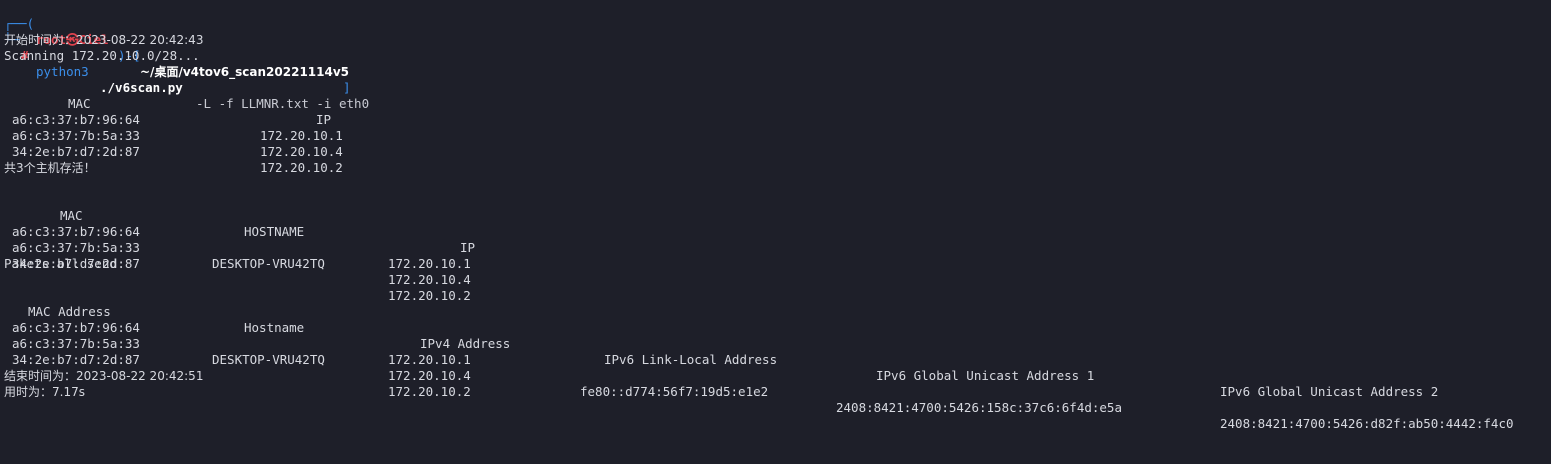 The height and width of the screenshot is (464, 1551). What do you see at coordinates (171, 135) in the screenshot?
I see `table-row: a6:c3:37:7b:5a:33 172.20.10.4` at bounding box center [171, 135].